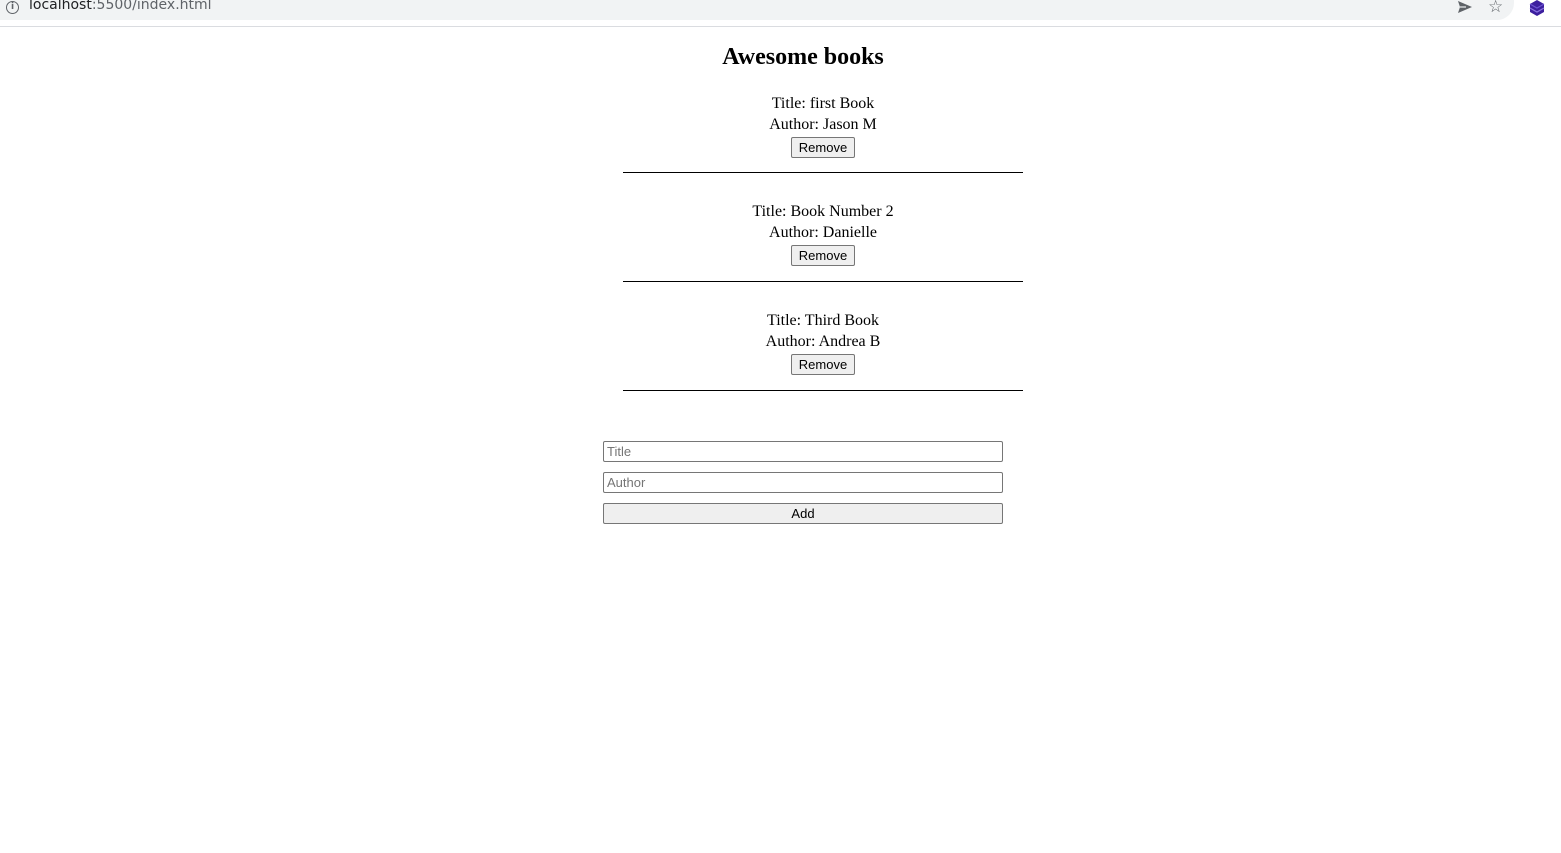 The image size is (1561, 853). I want to click on book-title: Title: first Book, so click(823, 103).